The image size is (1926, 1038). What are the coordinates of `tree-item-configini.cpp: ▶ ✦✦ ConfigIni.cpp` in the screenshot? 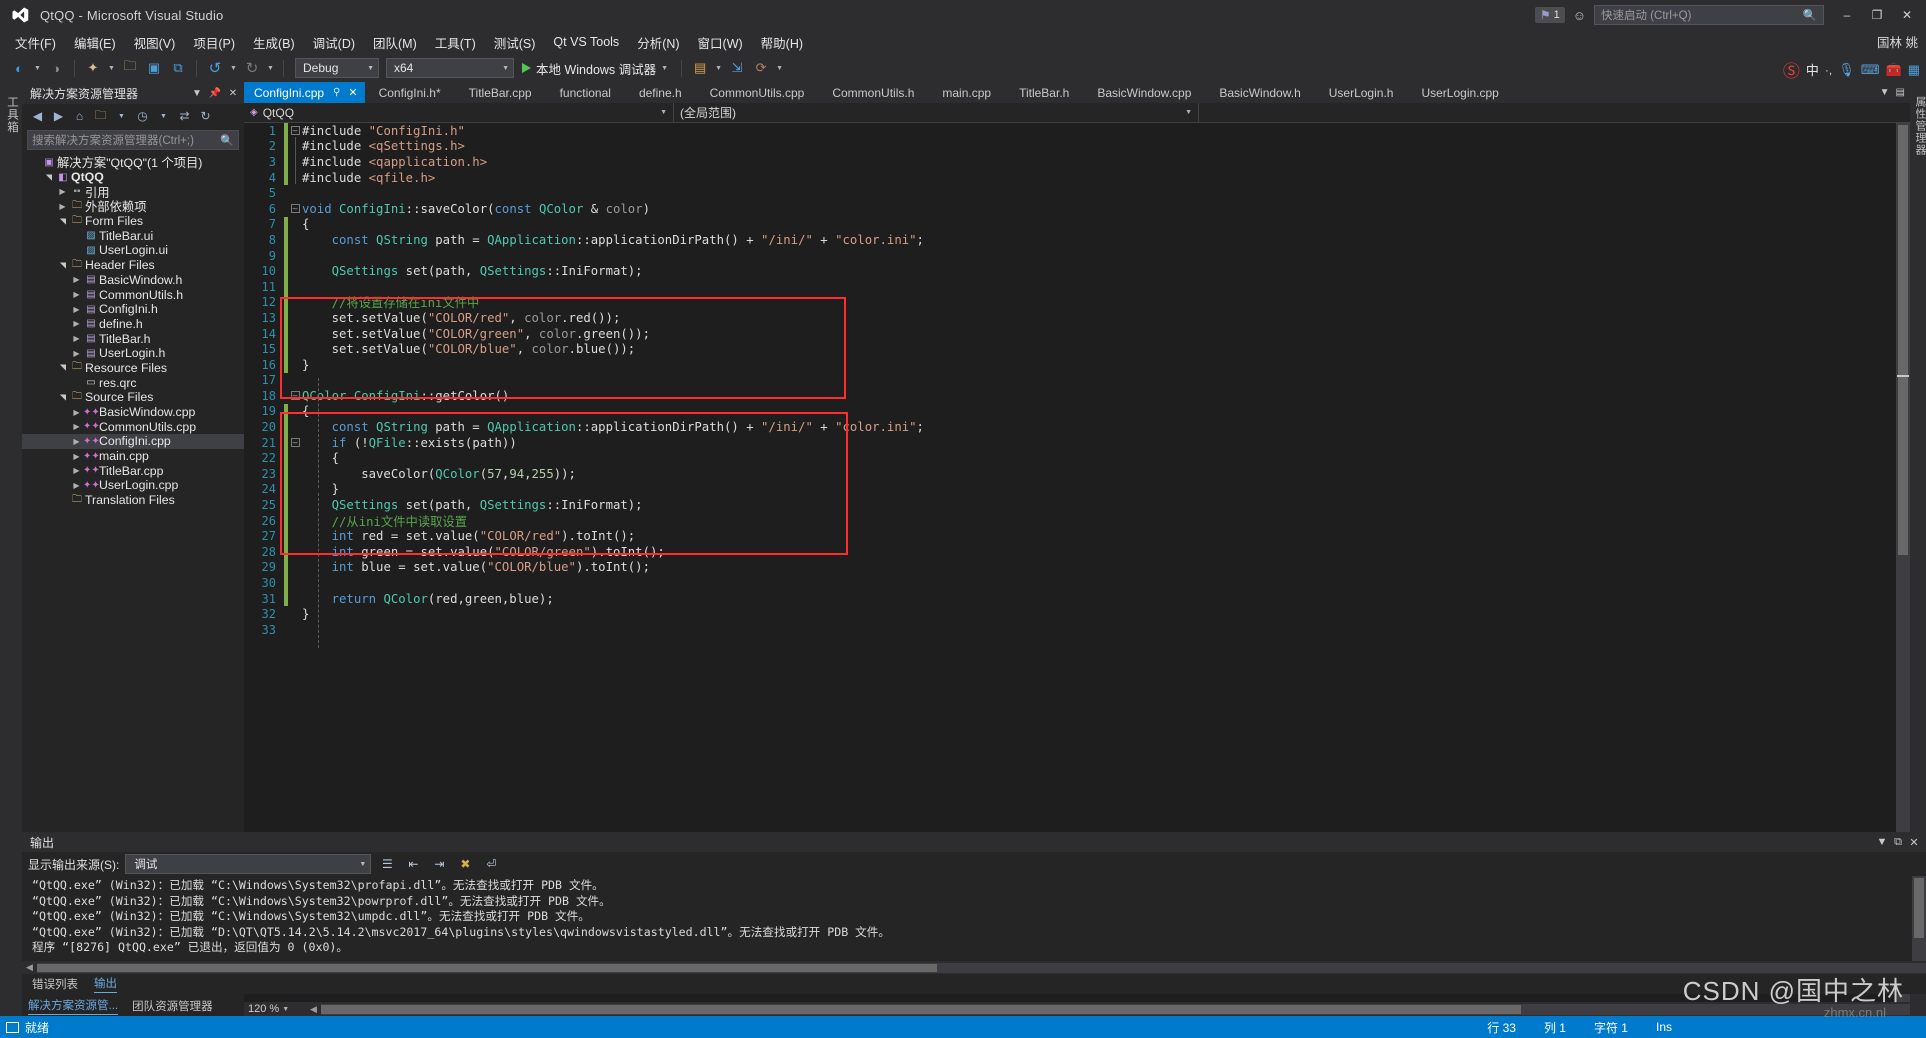 It's located at (133, 441).